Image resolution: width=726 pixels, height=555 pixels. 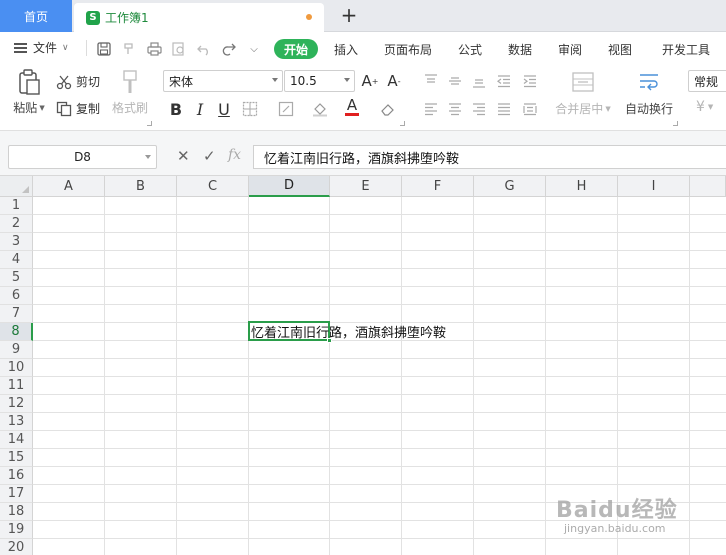 I want to click on tab-view: 视图, so click(x=620, y=49).